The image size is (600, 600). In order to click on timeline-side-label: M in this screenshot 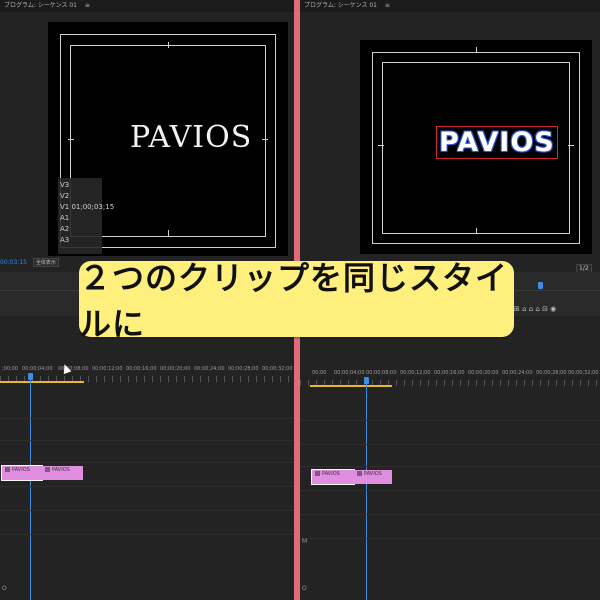, I will do `click(305, 541)`.